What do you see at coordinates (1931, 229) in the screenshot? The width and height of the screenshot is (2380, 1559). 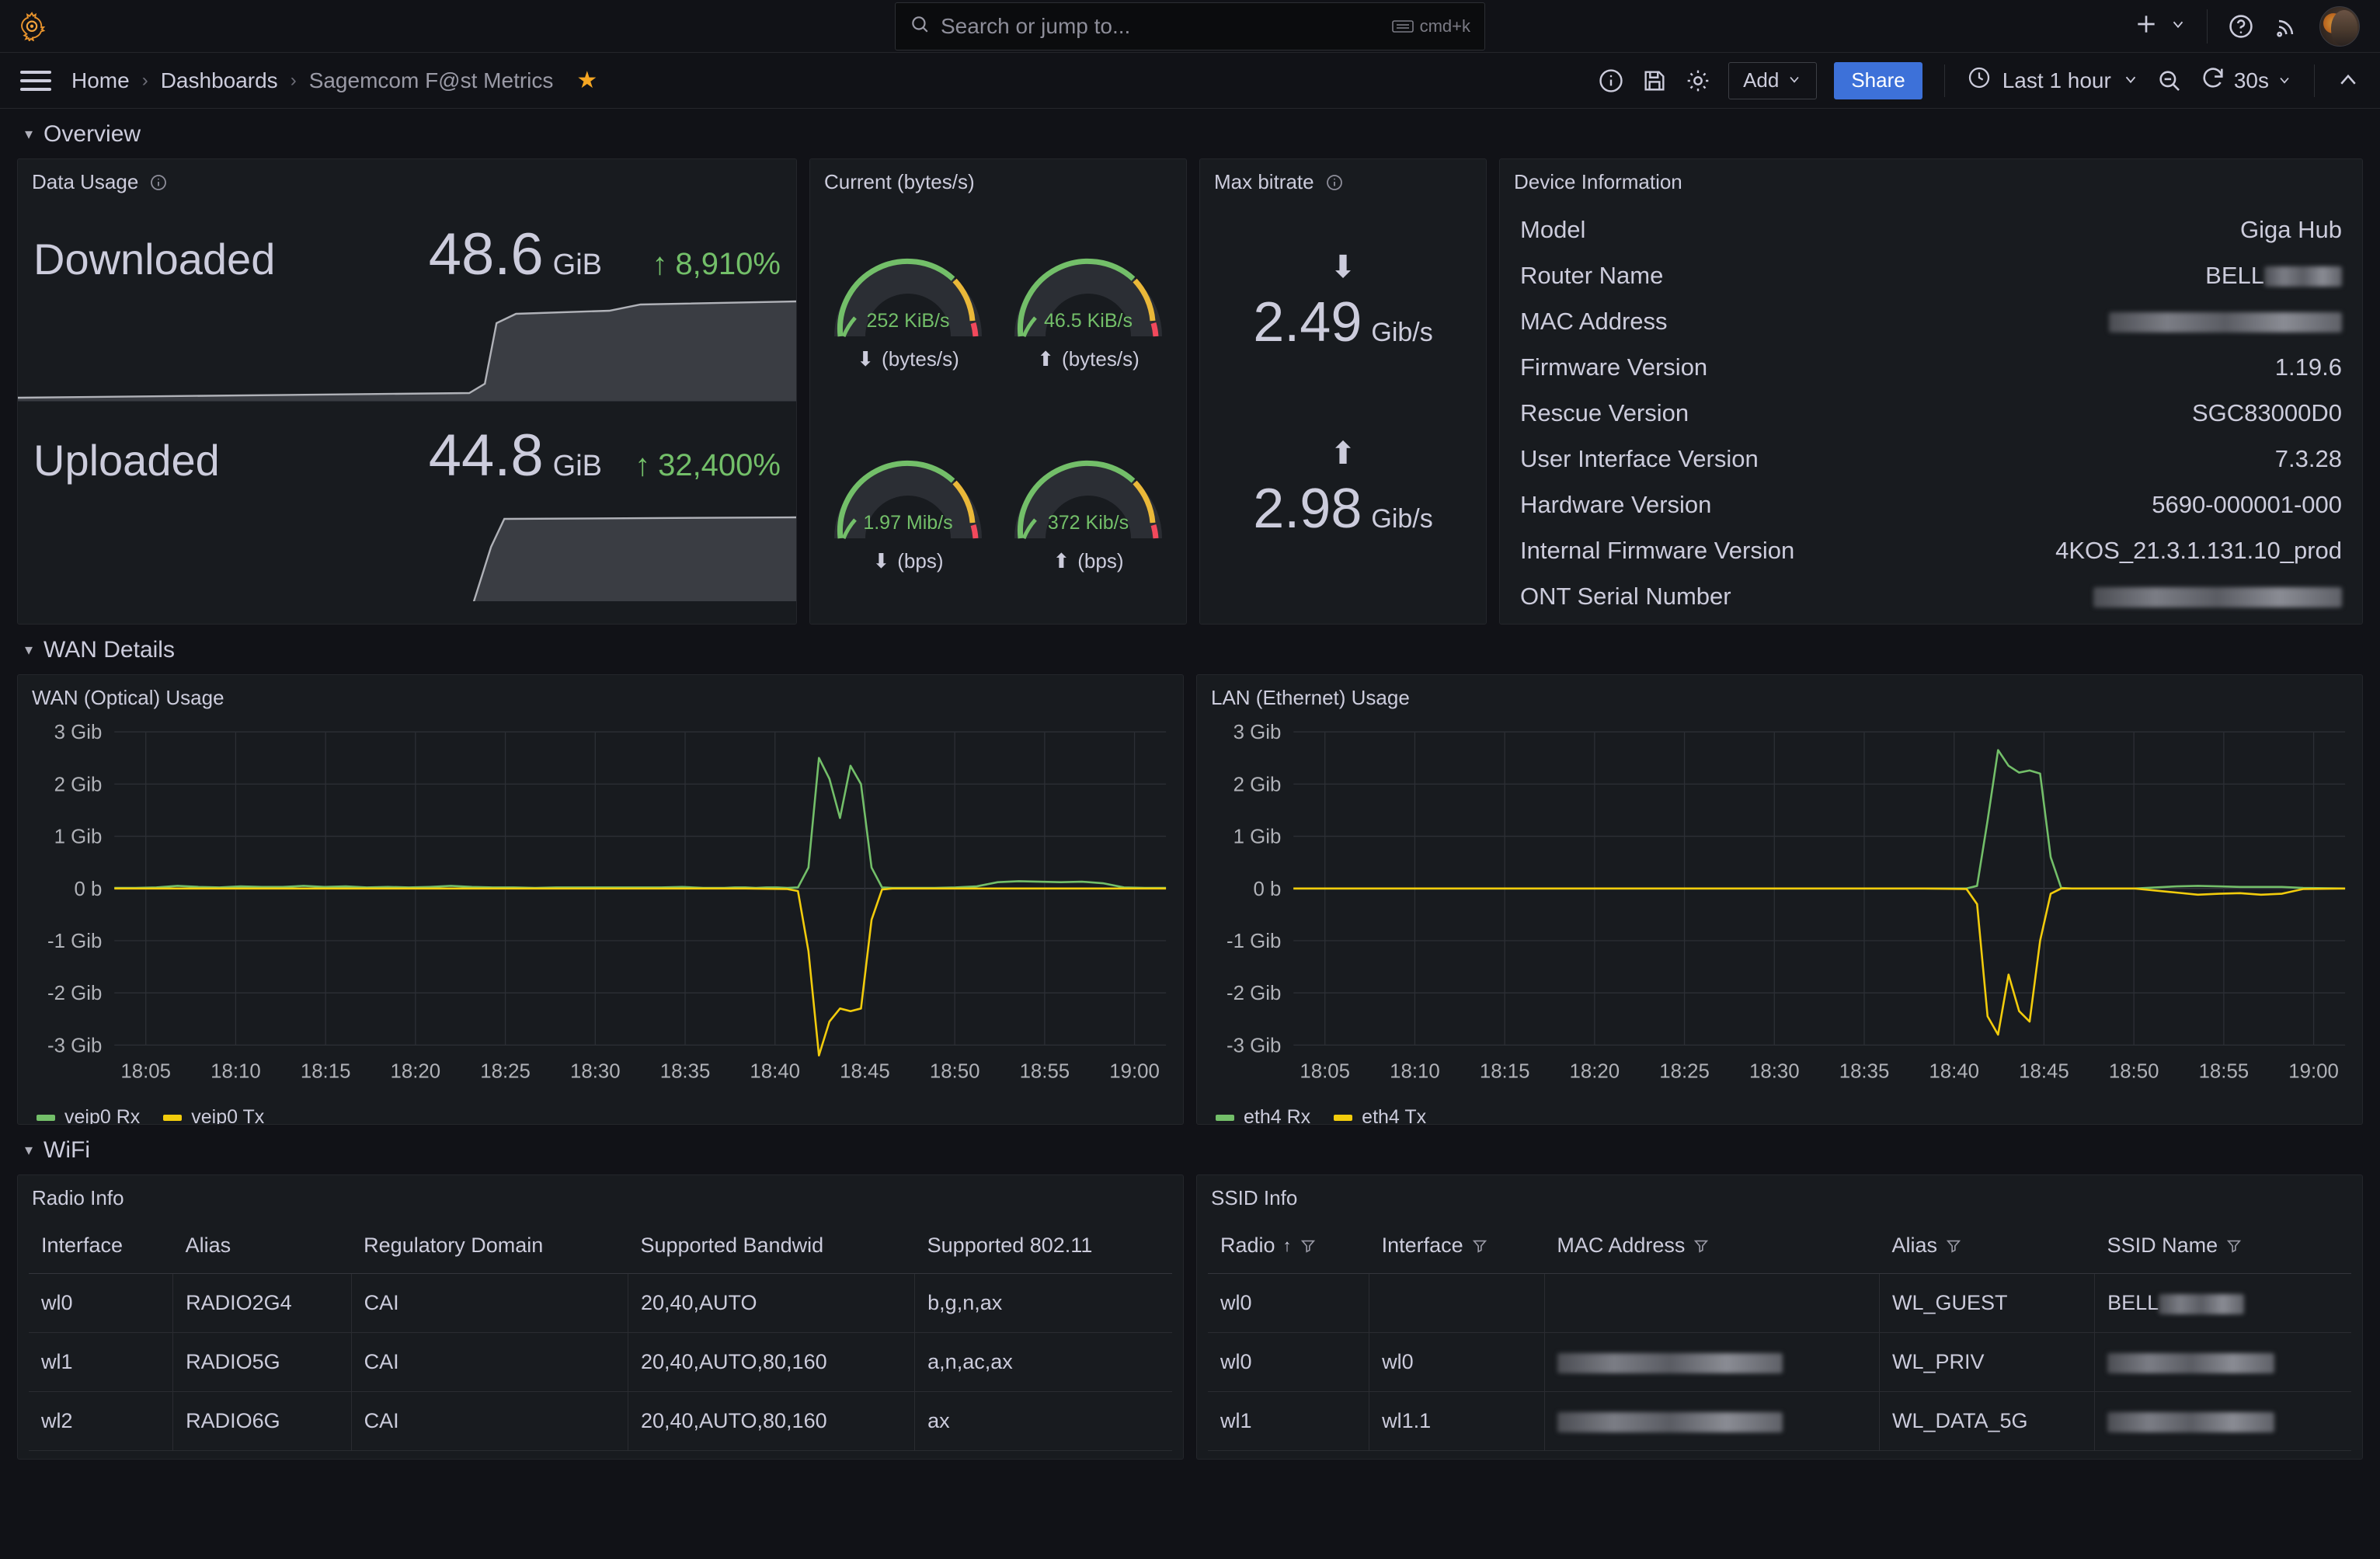 I see `device-info-row: Model Giga Hub` at bounding box center [1931, 229].